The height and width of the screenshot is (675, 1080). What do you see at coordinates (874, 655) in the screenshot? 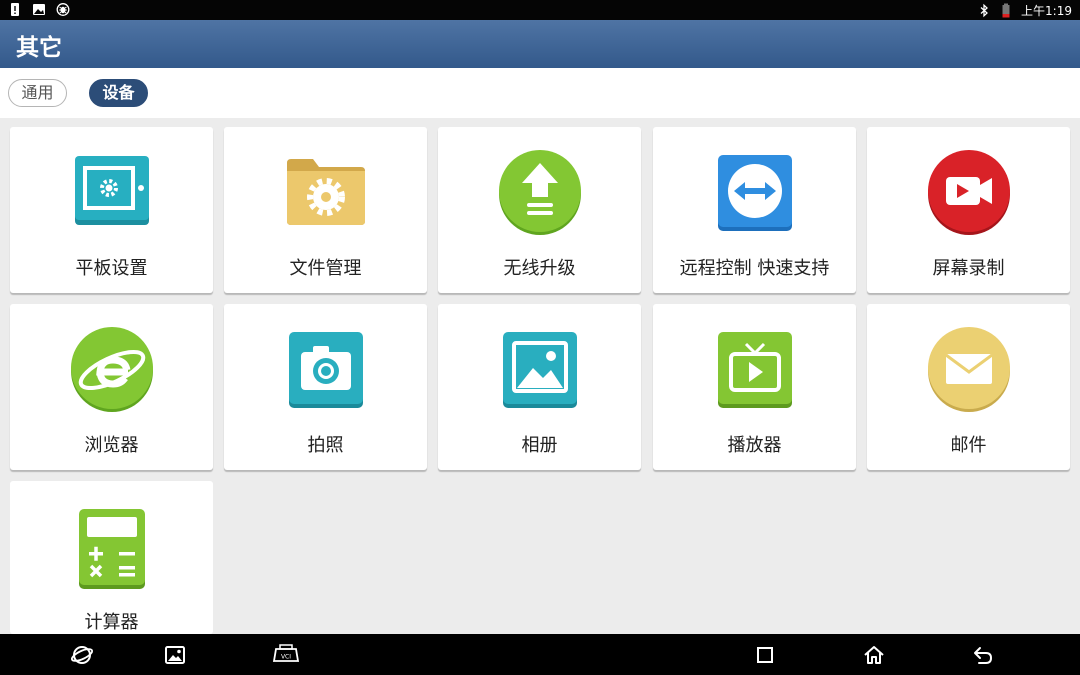
I see `home-icon` at bounding box center [874, 655].